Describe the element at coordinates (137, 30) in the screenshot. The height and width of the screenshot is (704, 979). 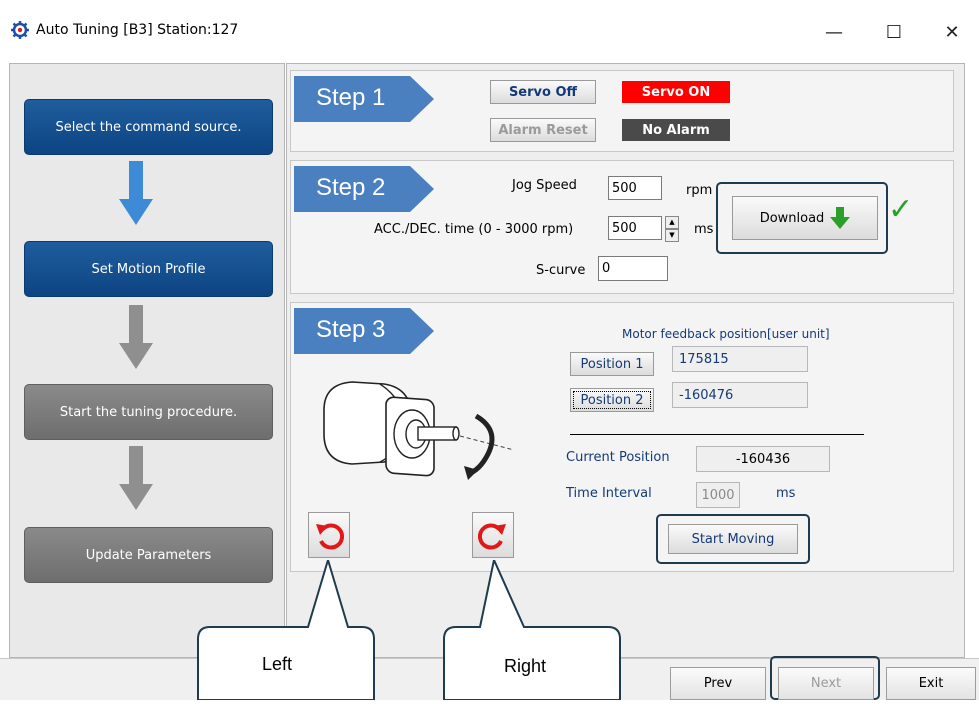
I see `window-title: Auto Tuning [B3] Station:127` at that location.